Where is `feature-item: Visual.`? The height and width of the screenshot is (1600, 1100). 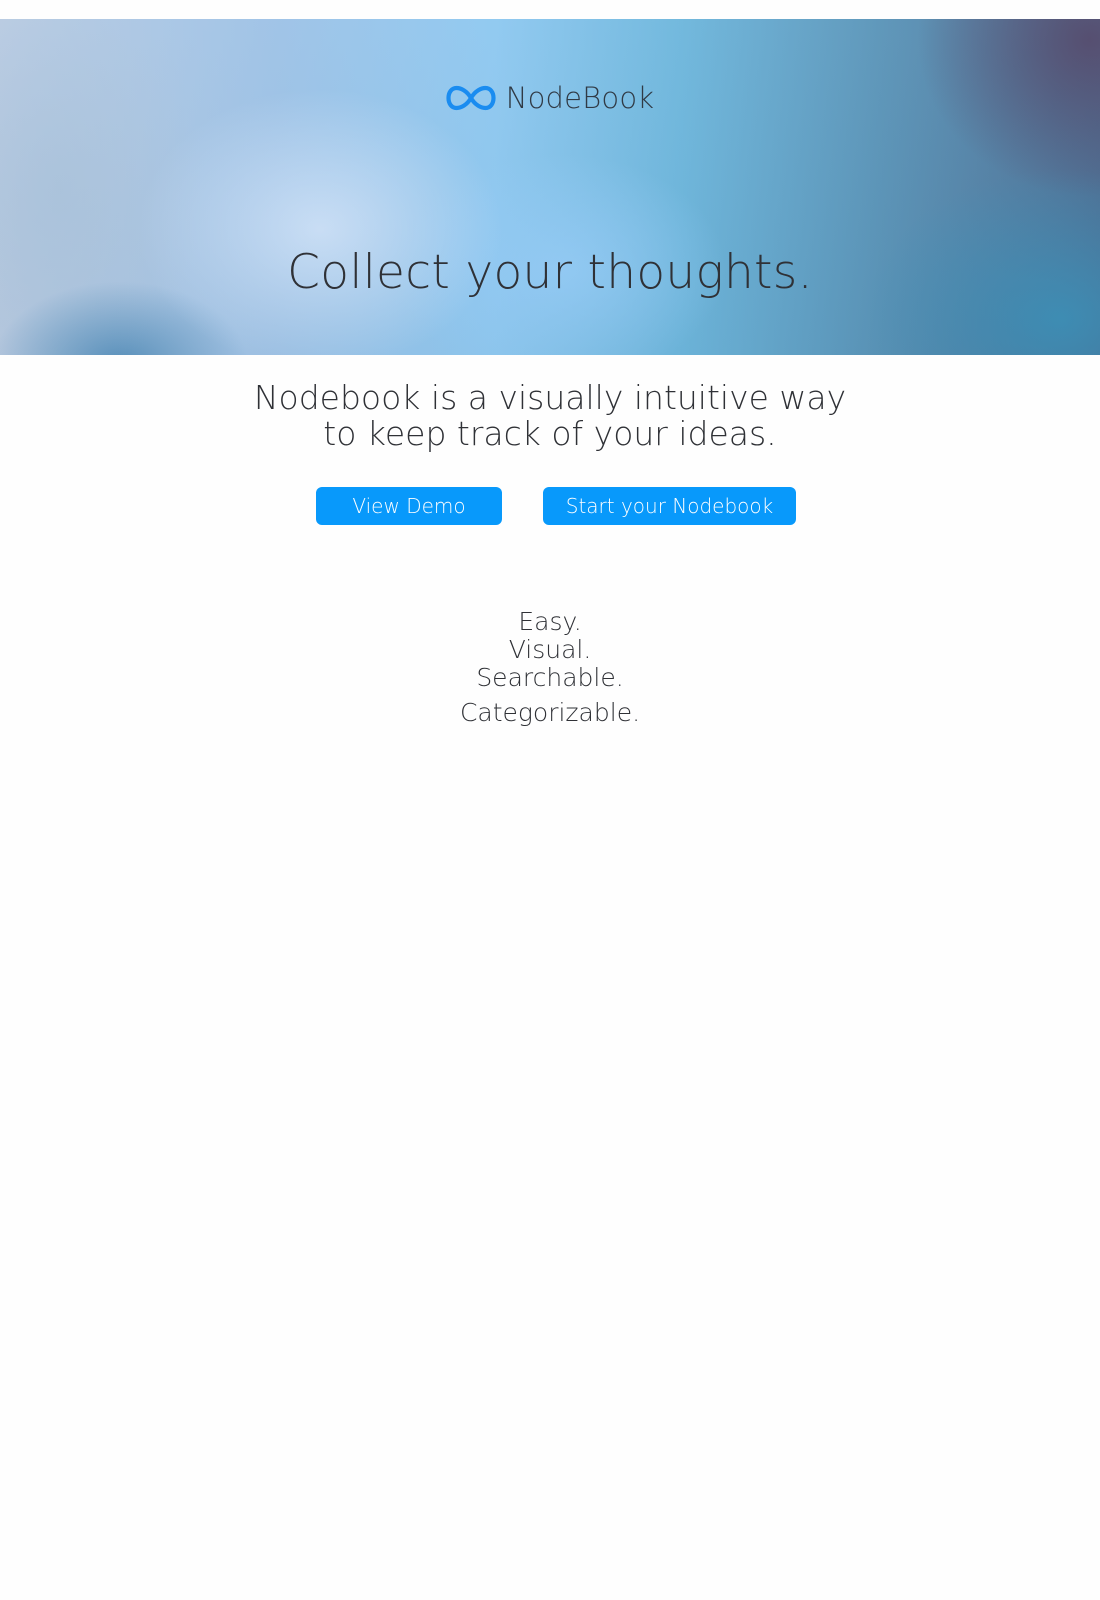
feature-item: Visual. is located at coordinates (550, 649).